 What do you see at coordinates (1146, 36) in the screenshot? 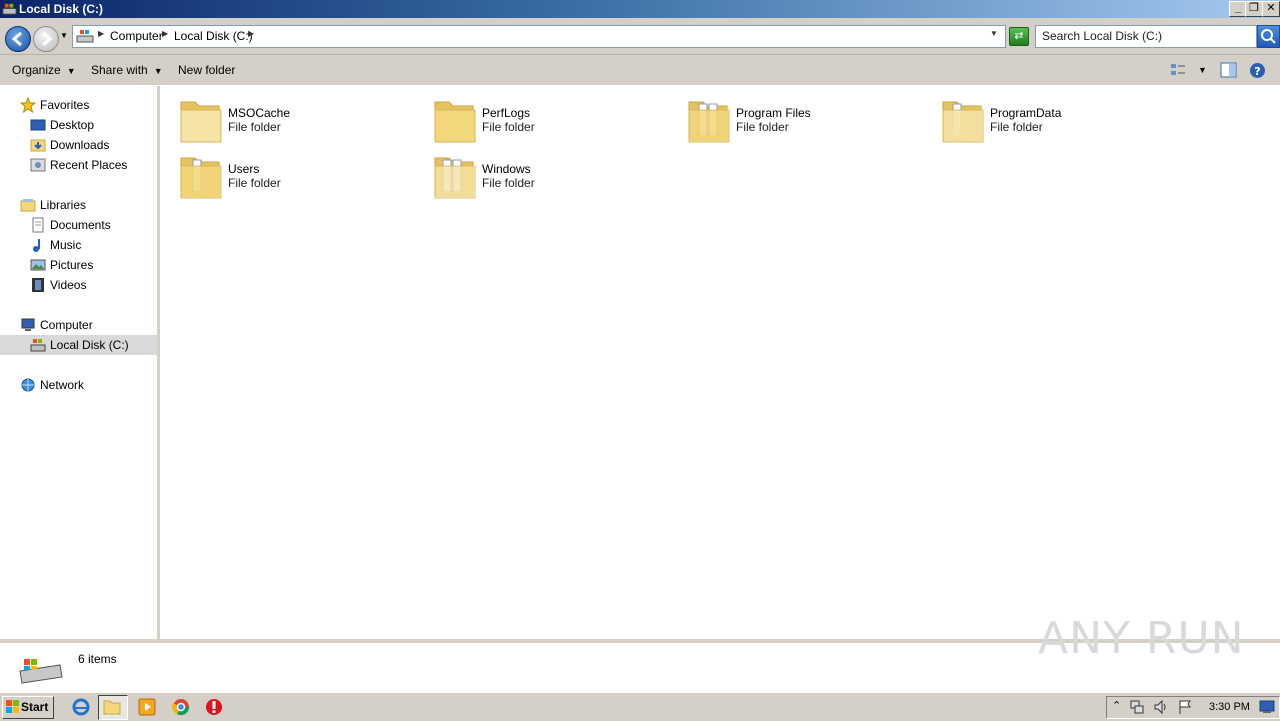
I see `search-input: Search Local Disk (C:)` at bounding box center [1146, 36].